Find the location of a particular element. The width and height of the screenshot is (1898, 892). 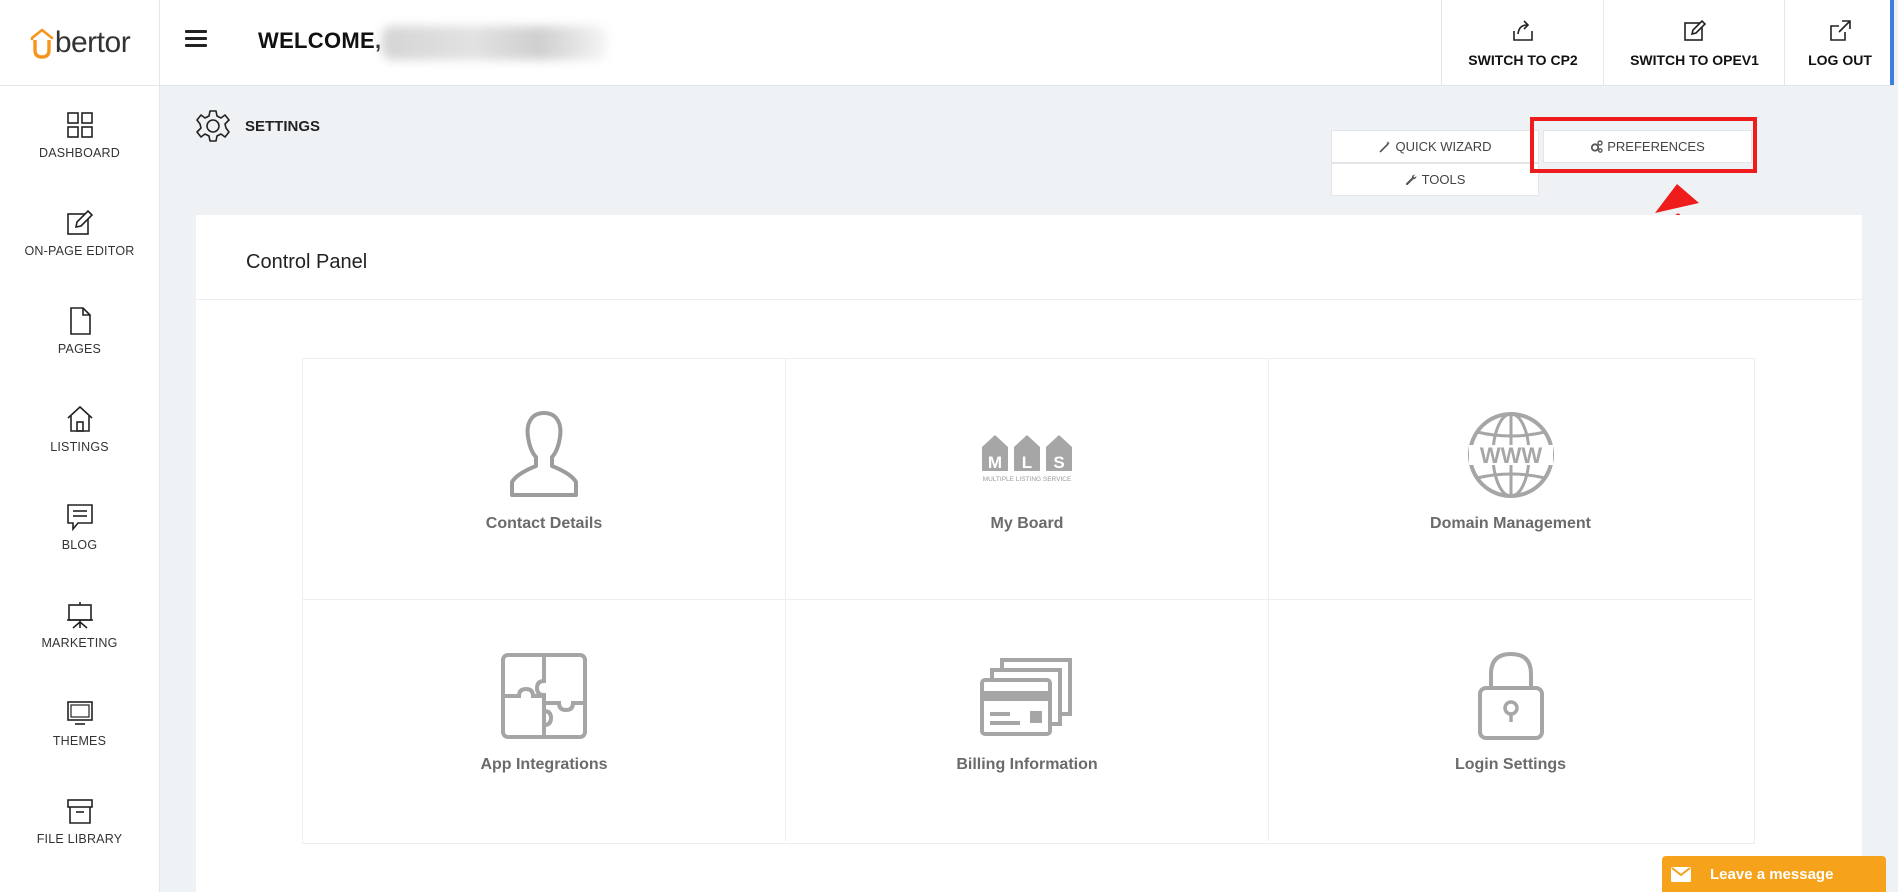

sidebar-item-pages: PAGES is located at coordinates (79, 331).